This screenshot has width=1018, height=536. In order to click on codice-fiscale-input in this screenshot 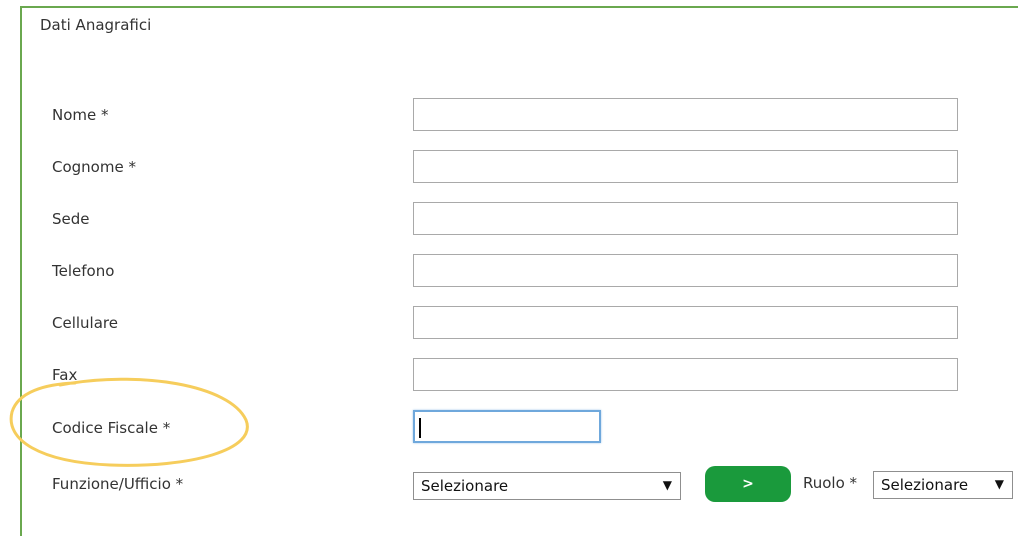, I will do `click(507, 426)`.